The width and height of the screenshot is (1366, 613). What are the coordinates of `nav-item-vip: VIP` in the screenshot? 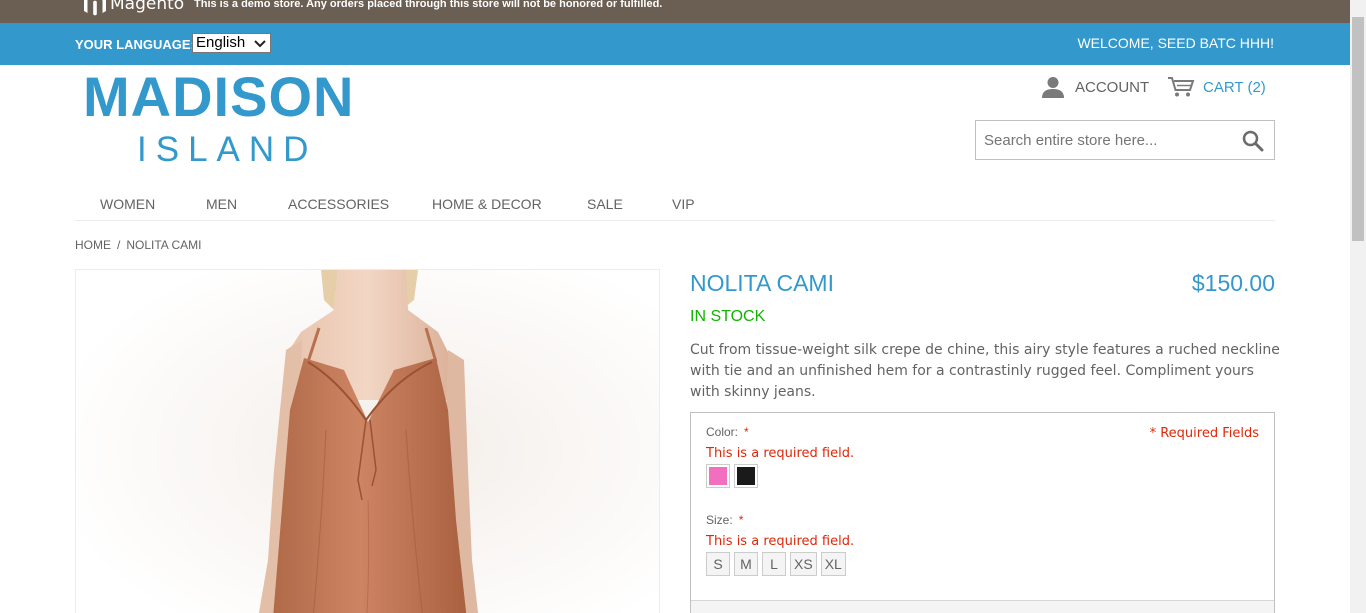 It's located at (683, 204).